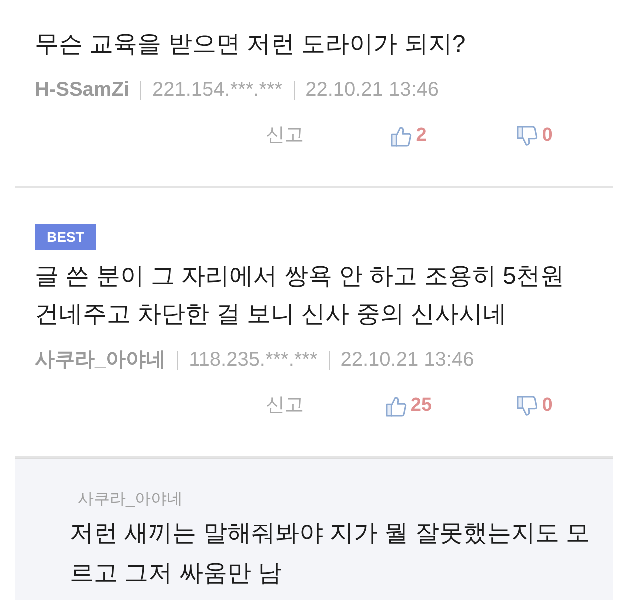  Describe the element at coordinates (130, 500) in the screenshot. I see `reply-author: 사쿠라_아야네` at that location.